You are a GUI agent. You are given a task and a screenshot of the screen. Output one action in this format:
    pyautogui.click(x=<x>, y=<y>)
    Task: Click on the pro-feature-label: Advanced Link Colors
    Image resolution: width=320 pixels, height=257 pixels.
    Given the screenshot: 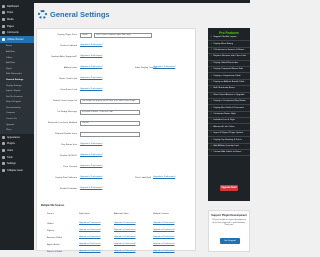 What is the action you would take?
    pyautogui.click(x=224, y=126)
    